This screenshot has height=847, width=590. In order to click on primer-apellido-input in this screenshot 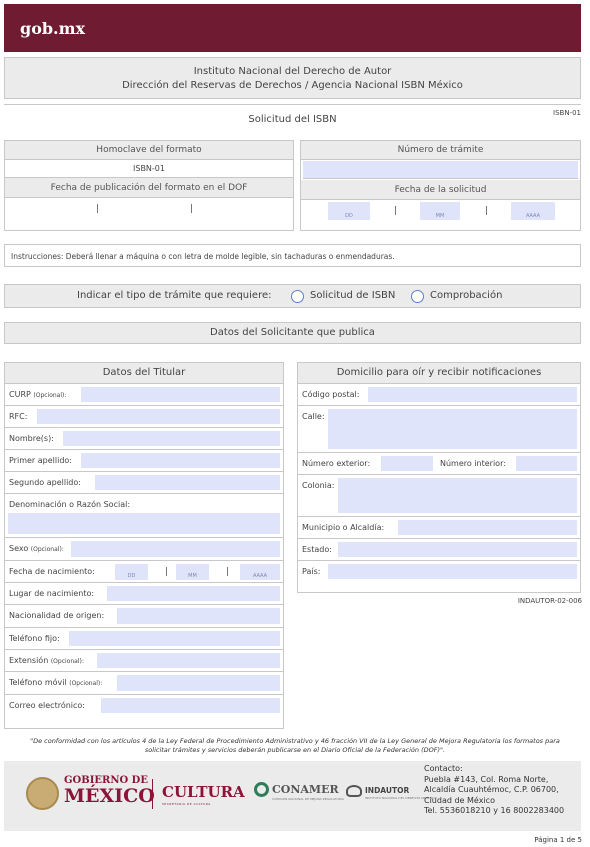, I will do `click(180, 460)`.